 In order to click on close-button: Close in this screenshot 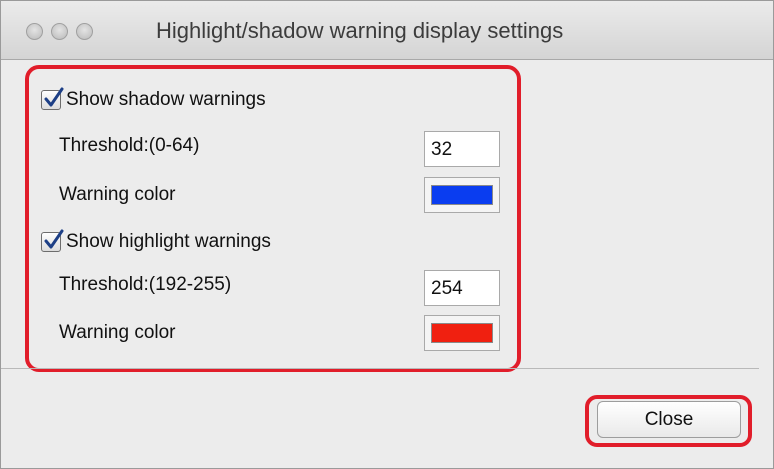, I will do `click(669, 419)`.